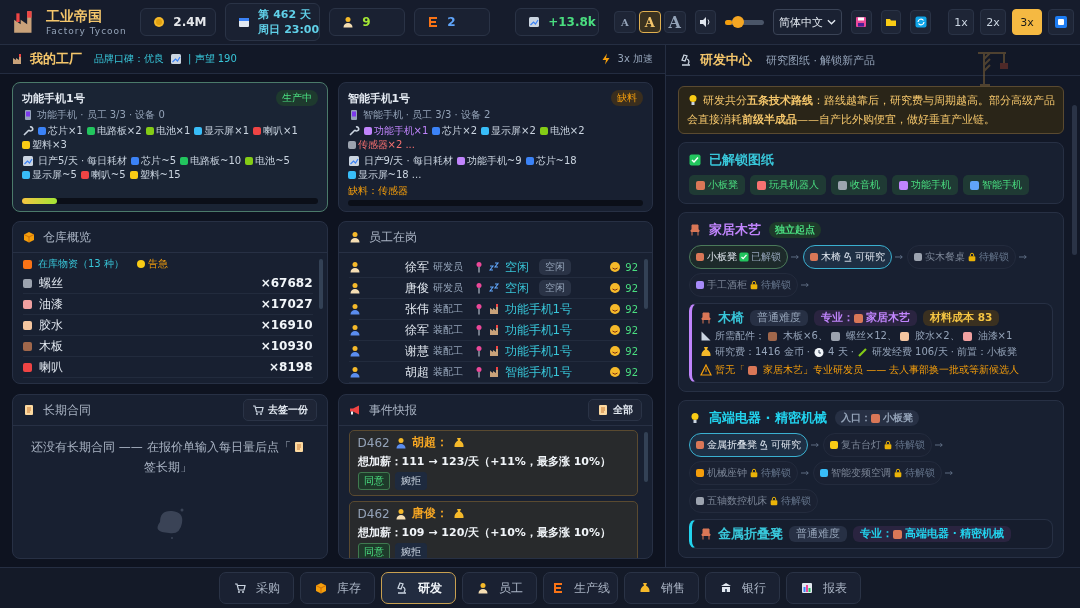  I want to click on tech-node: 智能变频空调 待解锁, so click(877, 473).